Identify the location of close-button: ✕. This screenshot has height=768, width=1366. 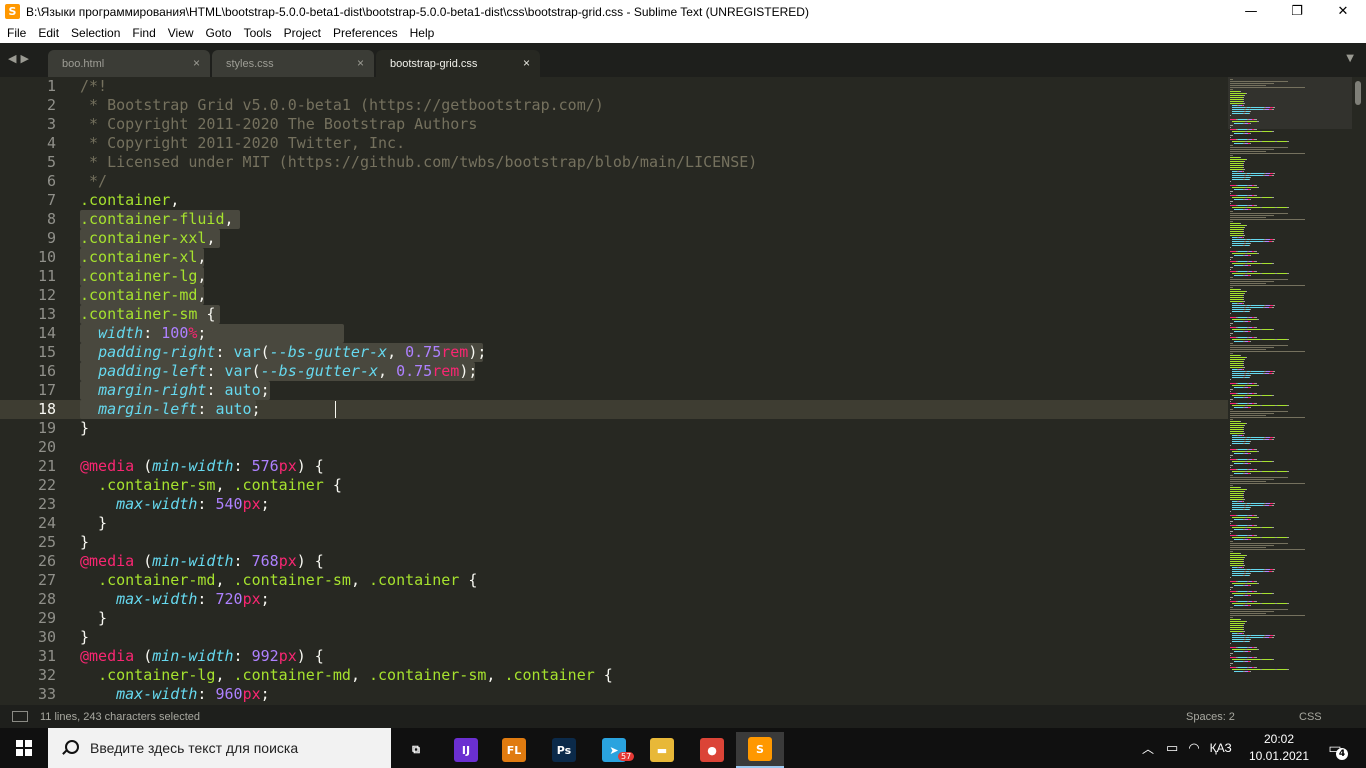
(1343, 11).